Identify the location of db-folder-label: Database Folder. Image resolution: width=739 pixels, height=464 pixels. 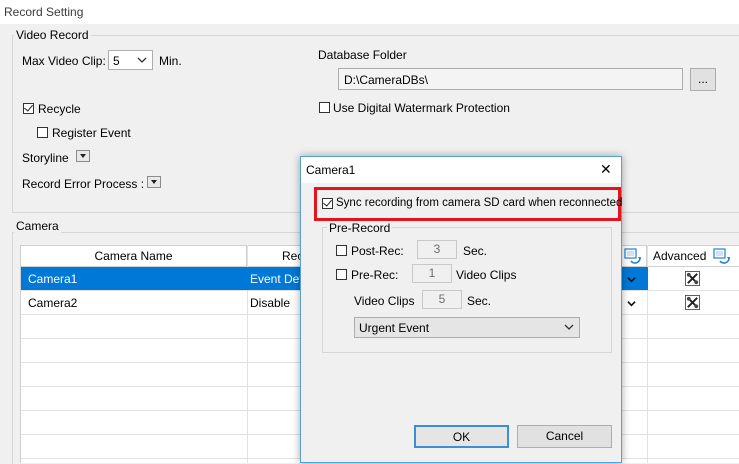
(362, 55).